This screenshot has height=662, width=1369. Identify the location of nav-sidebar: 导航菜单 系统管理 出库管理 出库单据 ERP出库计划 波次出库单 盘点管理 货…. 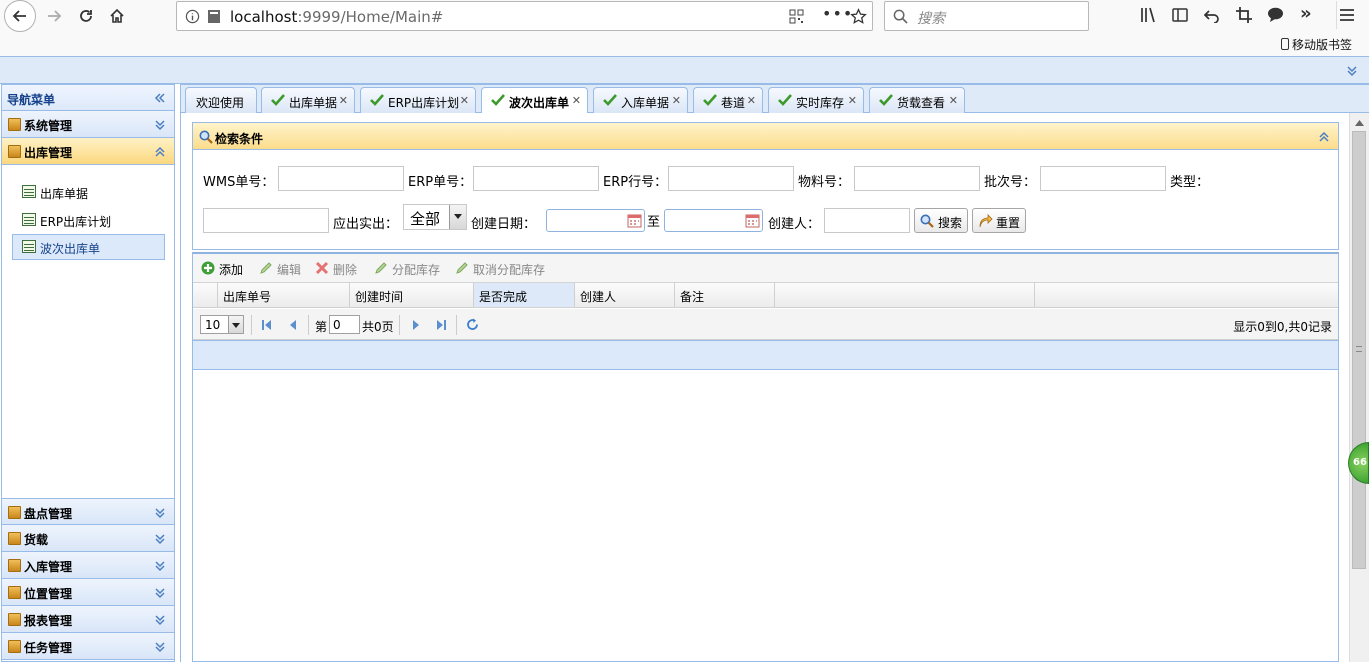
(88, 373).